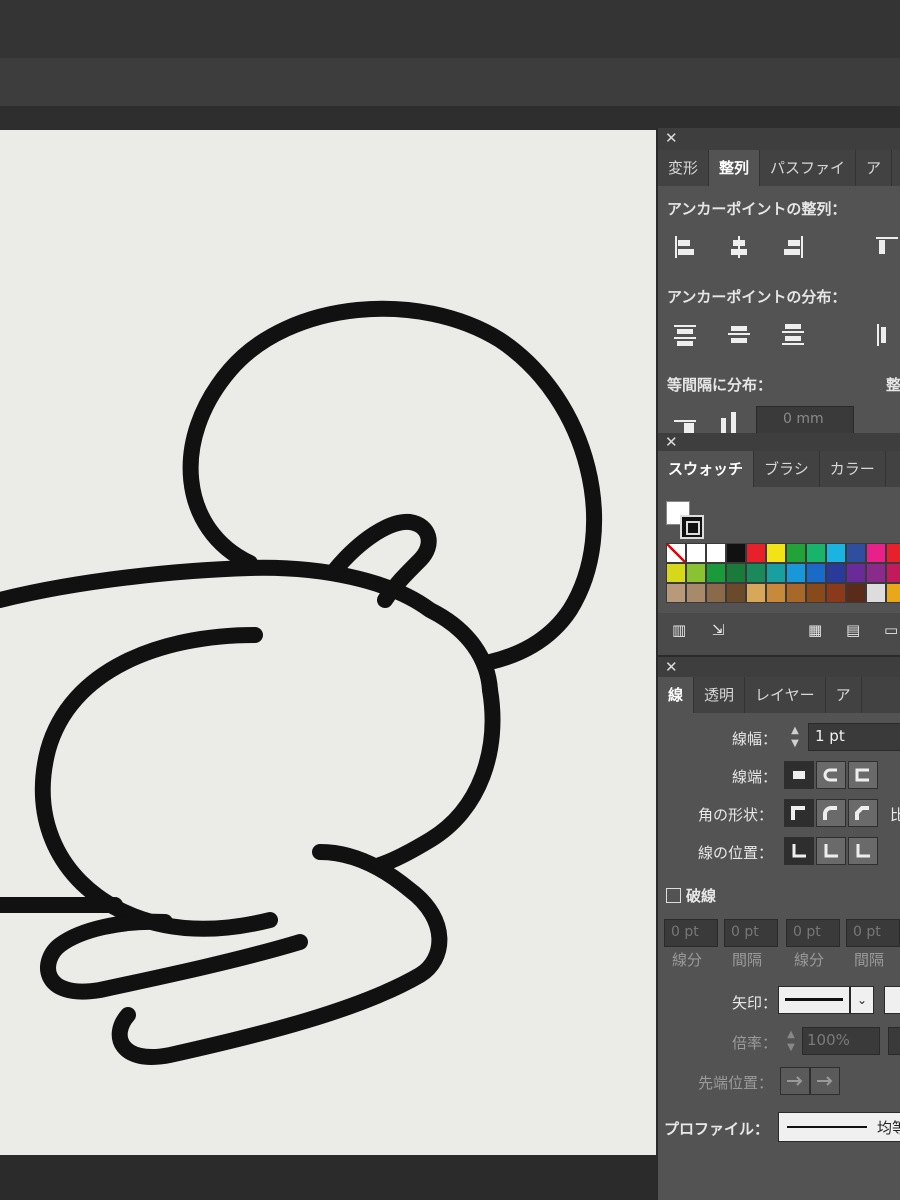  Describe the element at coordinates (795, 737) in the screenshot. I see `weight-stepper-icon: ▲ ▼` at that location.